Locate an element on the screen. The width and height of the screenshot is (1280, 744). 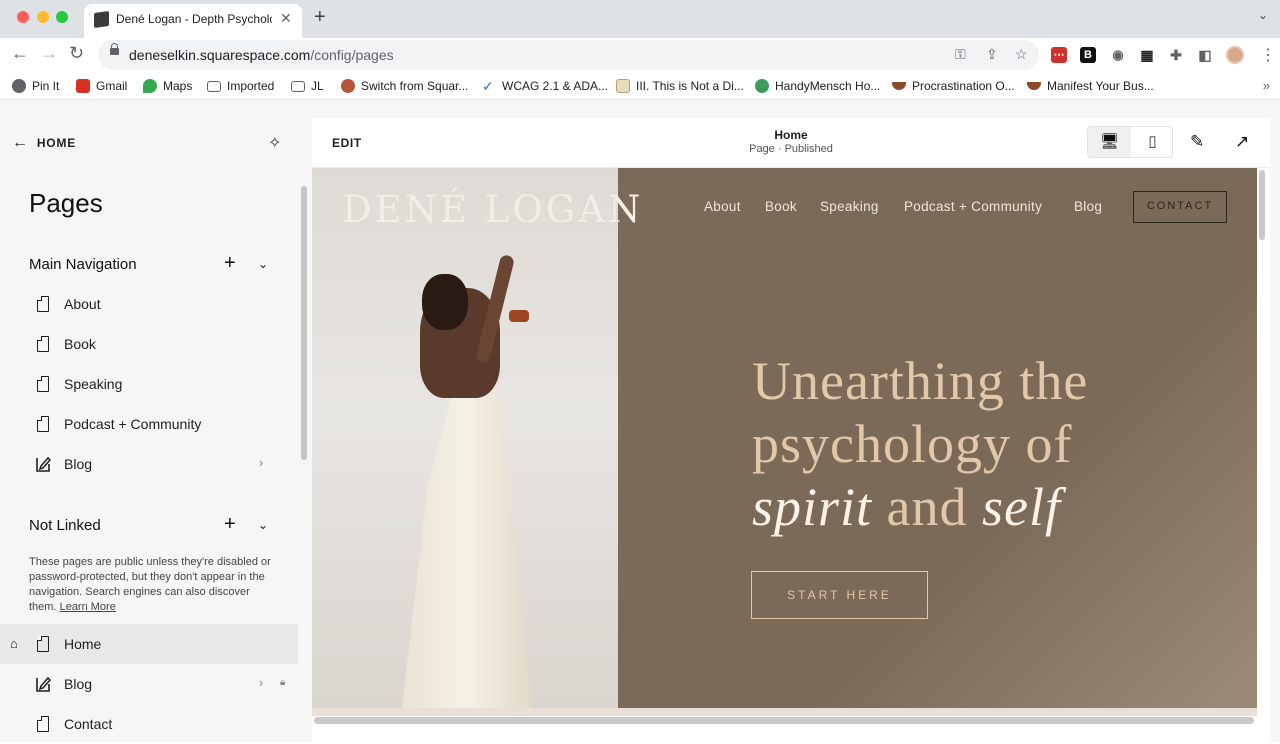
bookmark-item: Imported is located at coordinates (240, 86).